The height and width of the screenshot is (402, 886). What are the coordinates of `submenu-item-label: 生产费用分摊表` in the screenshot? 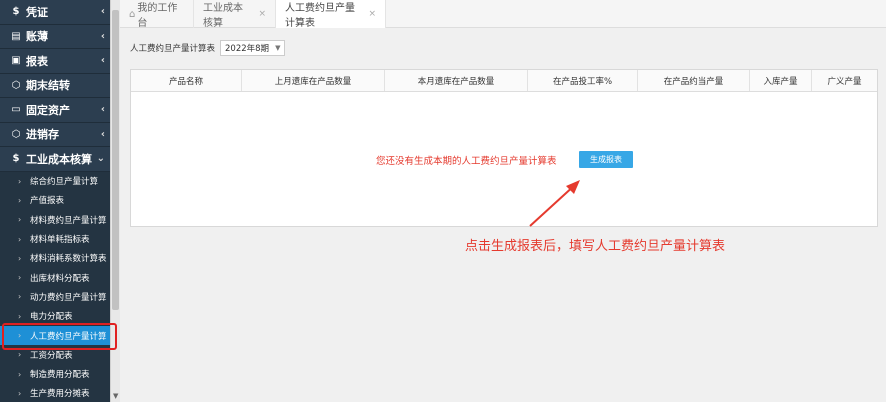 It's located at (60, 394).